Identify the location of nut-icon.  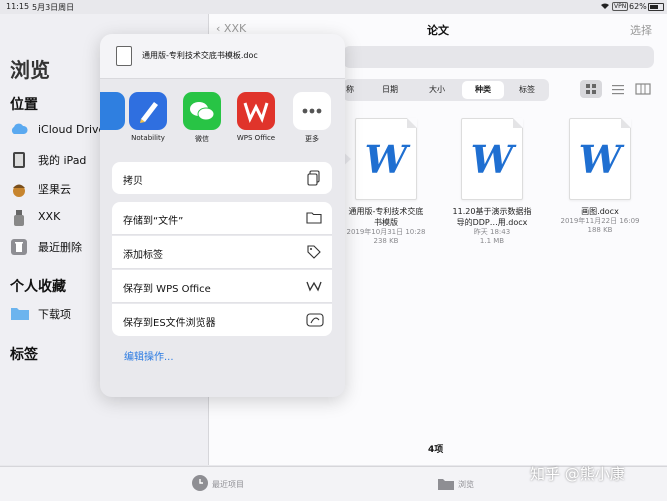
(19, 188).